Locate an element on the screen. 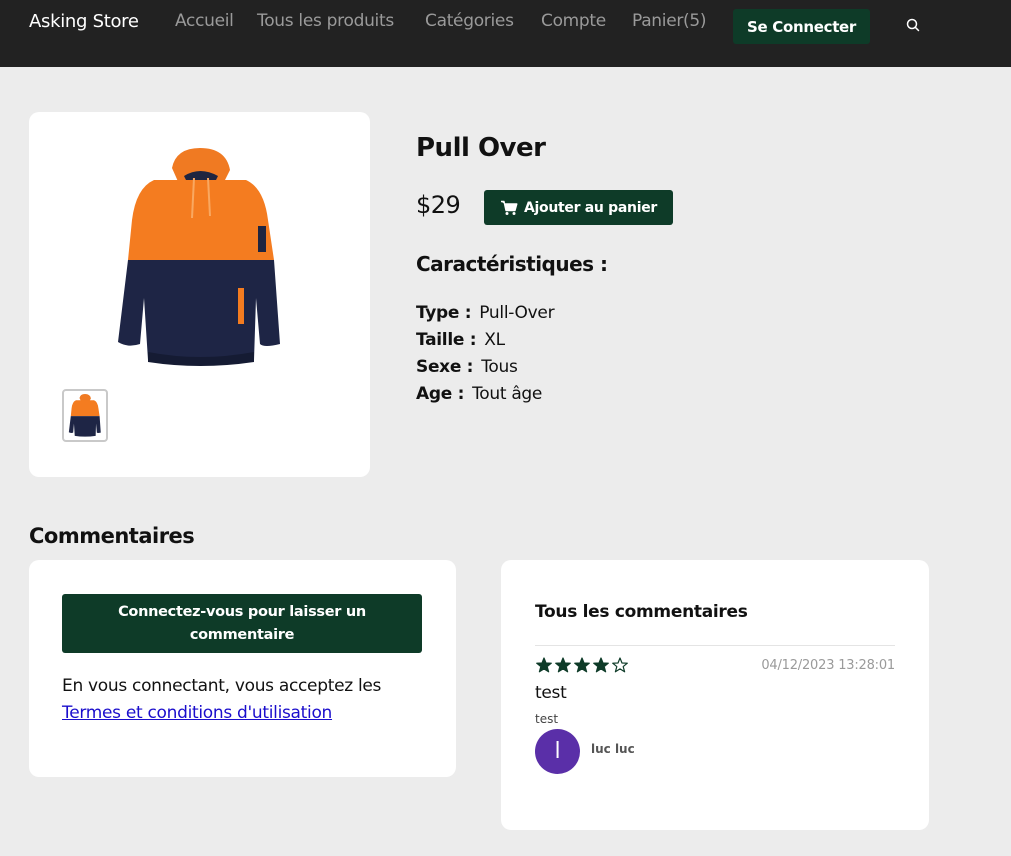  feature-label: Taille : is located at coordinates (446, 340).